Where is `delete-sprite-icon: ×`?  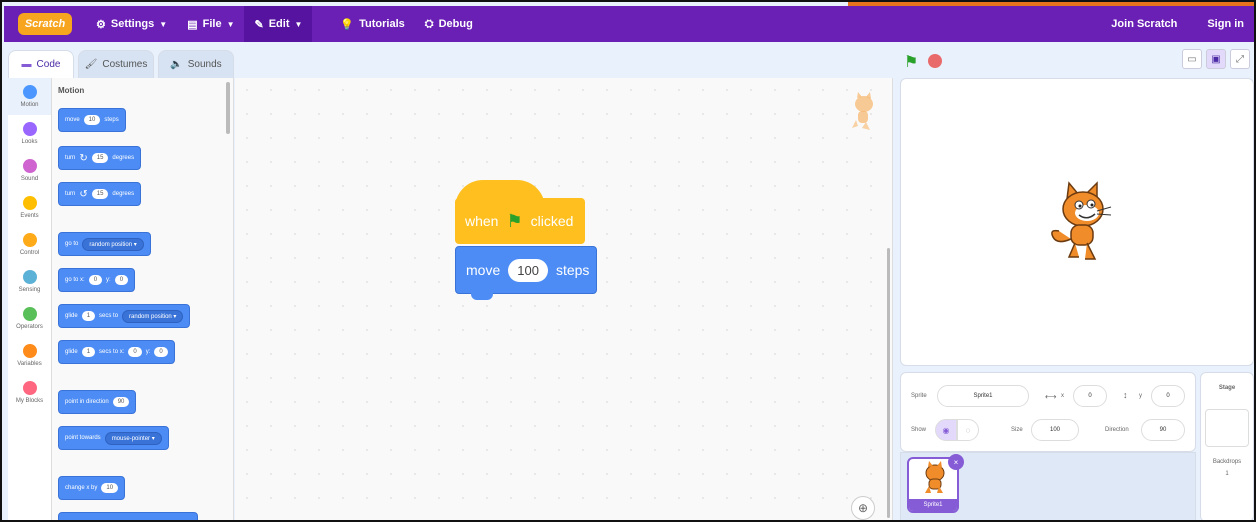 delete-sprite-icon: × is located at coordinates (956, 462).